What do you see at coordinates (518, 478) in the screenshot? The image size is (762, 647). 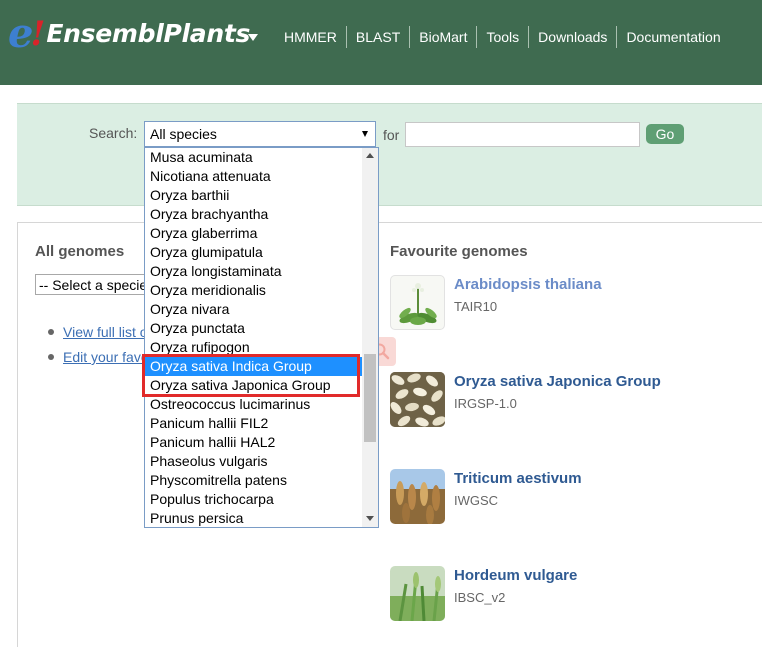 I see `favourite-triticum-link: Triticum aestivum` at bounding box center [518, 478].